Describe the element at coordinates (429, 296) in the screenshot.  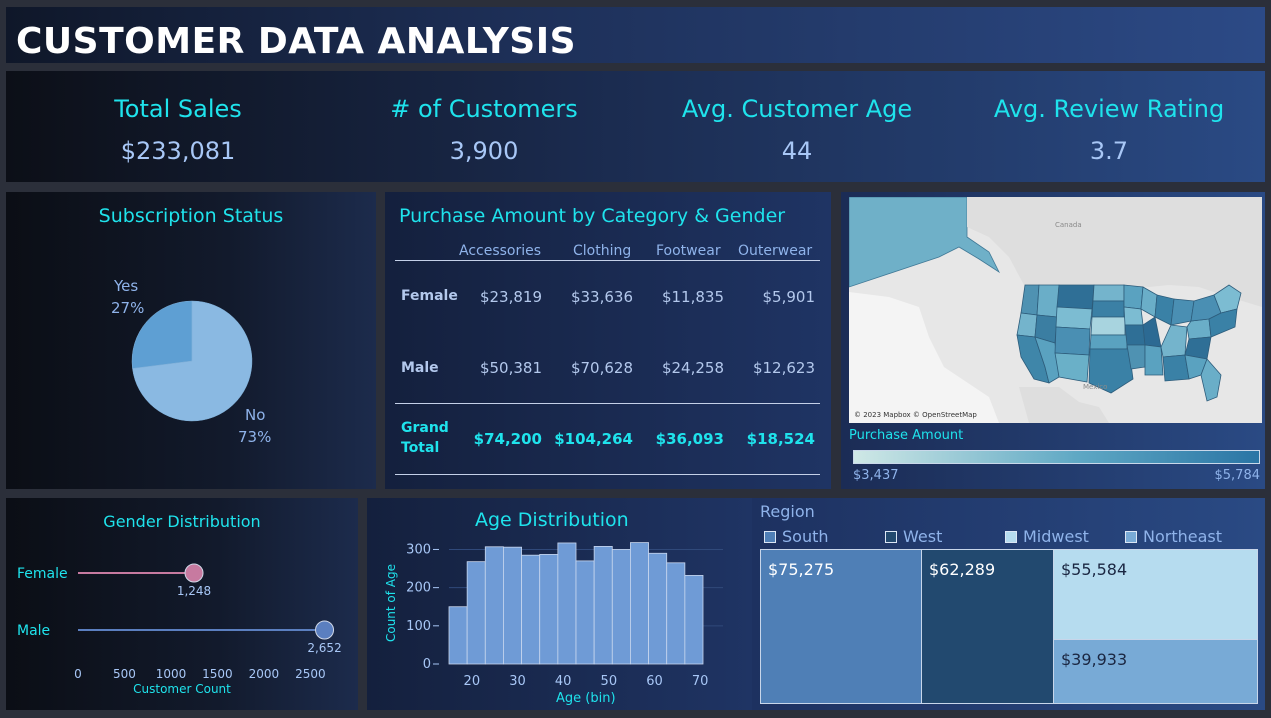
I see `row-label-female: Female` at that location.